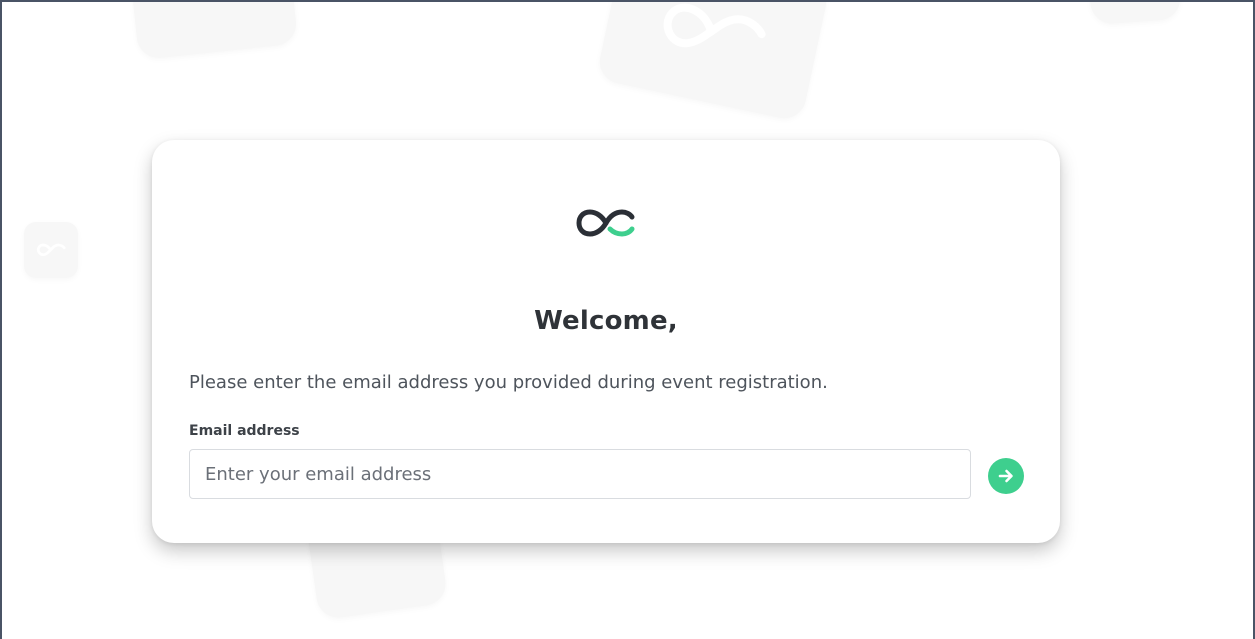 The height and width of the screenshot is (639, 1255). Describe the element at coordinates (606, 321) in the screenshot. I see `welcome-title: Welcome,` at that location.